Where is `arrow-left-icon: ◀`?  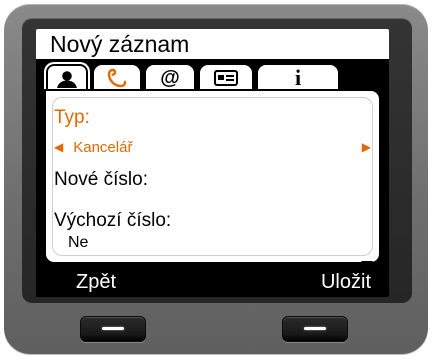 arrow-left-icon: ◀ is located at coordinates (58, 147).